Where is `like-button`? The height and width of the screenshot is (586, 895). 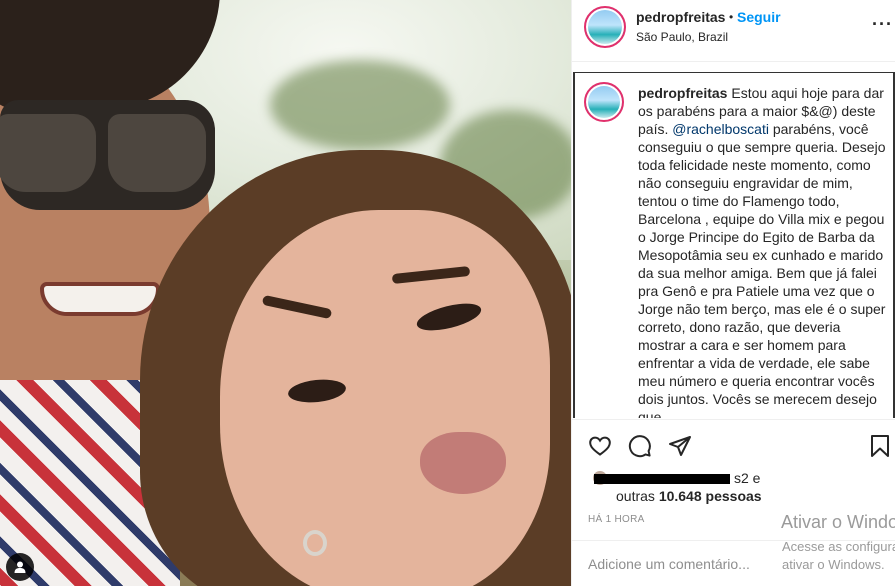 like-button is located at coordinates (600, 446).